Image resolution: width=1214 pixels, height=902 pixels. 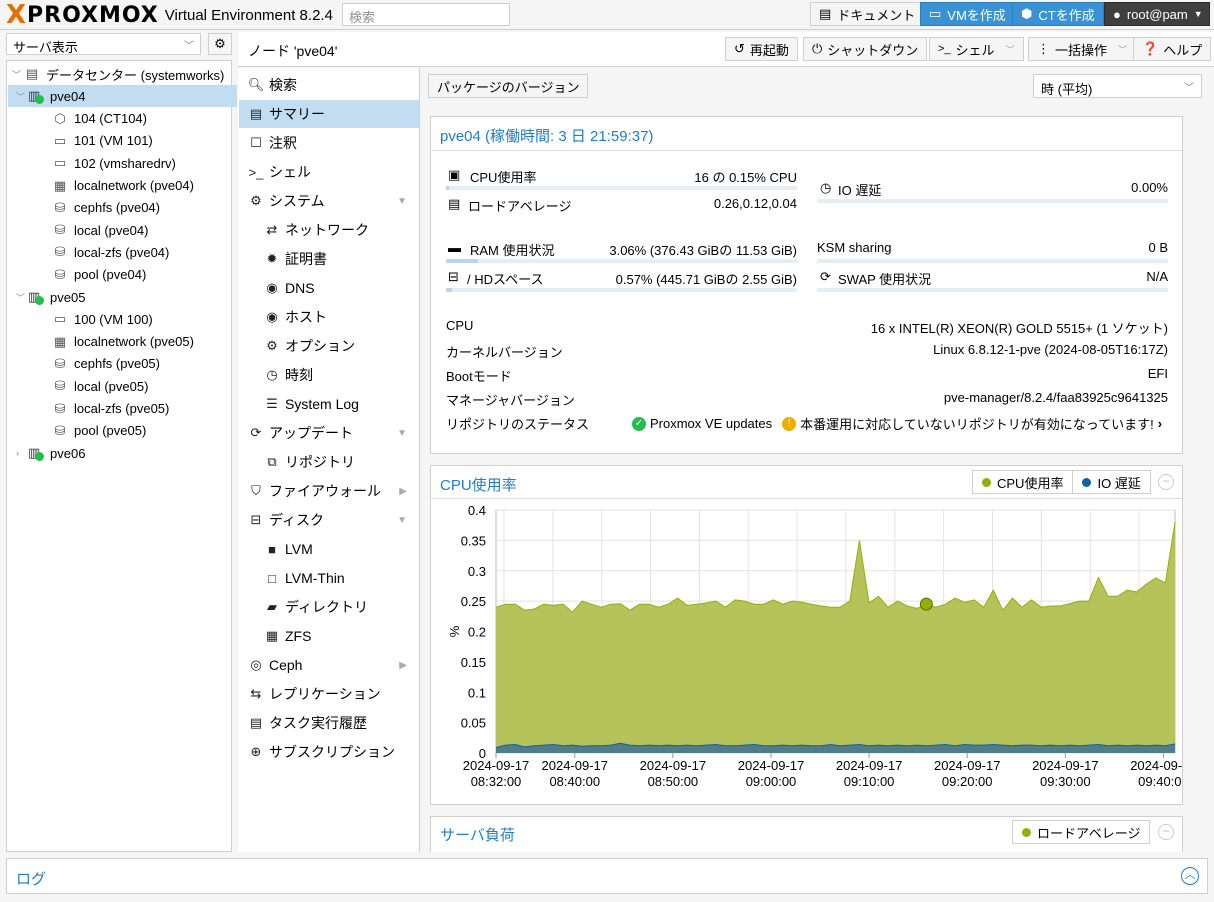 I want to click on tree-item: ﹀ ▥ pve04, so click(x=122, y=96).